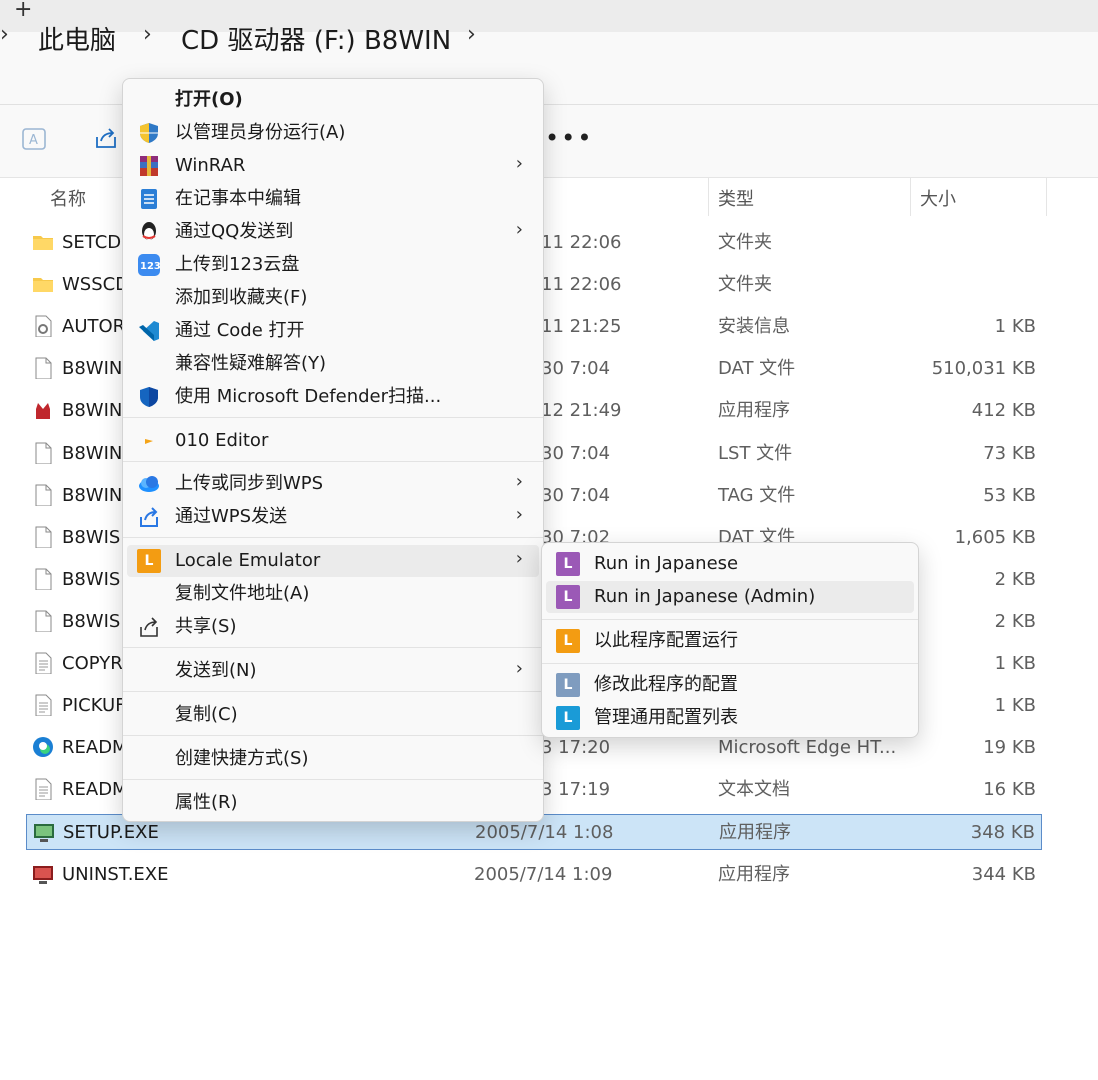 The image size is (1098, 1080). What do you see at coordinates (68, 198) in the screenshot?
I see `column-header-name: 名称` at bounding box center [68, 198].